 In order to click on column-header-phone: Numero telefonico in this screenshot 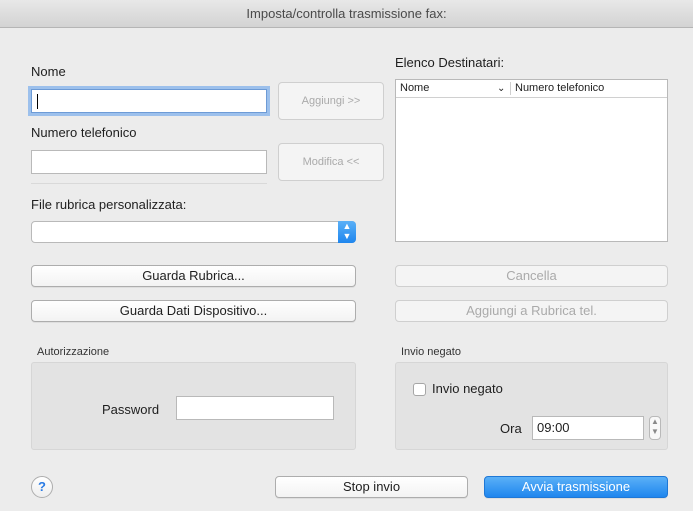, I will do `click(559, 88)`.